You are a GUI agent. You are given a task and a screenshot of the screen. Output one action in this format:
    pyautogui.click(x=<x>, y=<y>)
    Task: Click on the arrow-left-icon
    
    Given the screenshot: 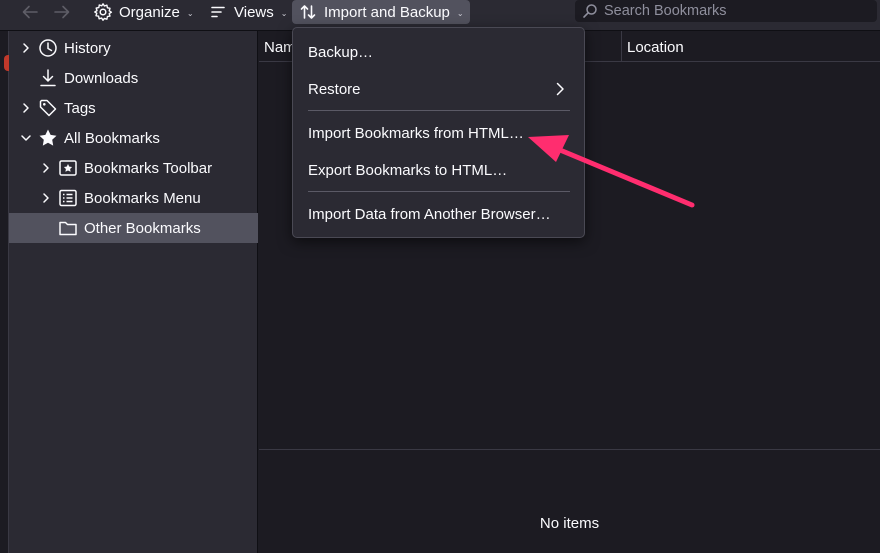 What is the action you would take?
    pyautogui.click(x=30, y=12)
    